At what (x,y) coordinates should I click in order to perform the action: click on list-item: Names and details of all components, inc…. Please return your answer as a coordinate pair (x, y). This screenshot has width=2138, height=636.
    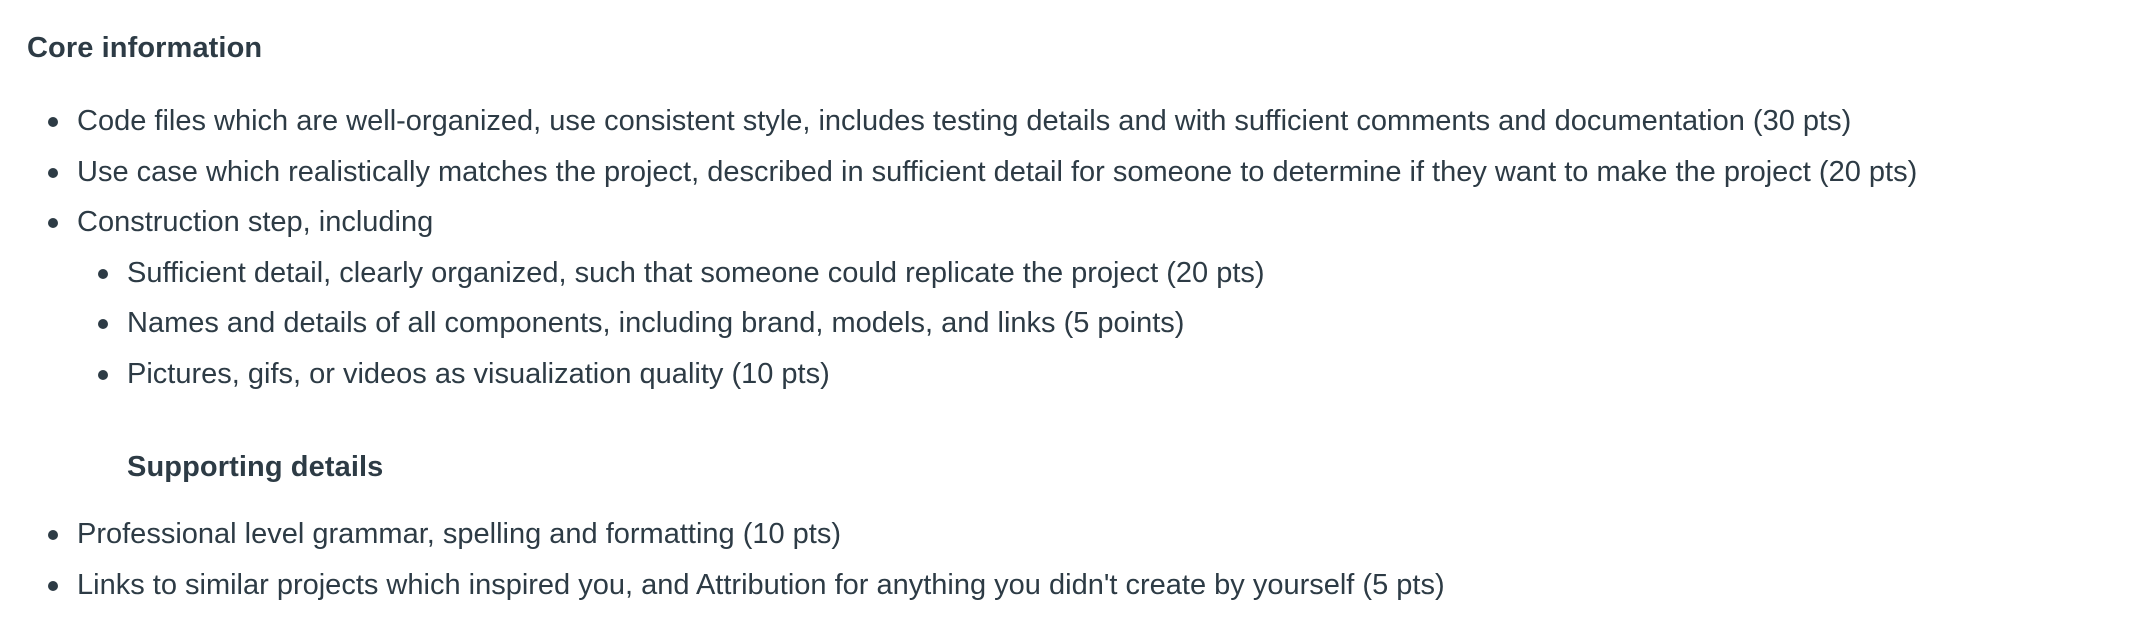
    Looking at the image, I should click on (1107, 323).